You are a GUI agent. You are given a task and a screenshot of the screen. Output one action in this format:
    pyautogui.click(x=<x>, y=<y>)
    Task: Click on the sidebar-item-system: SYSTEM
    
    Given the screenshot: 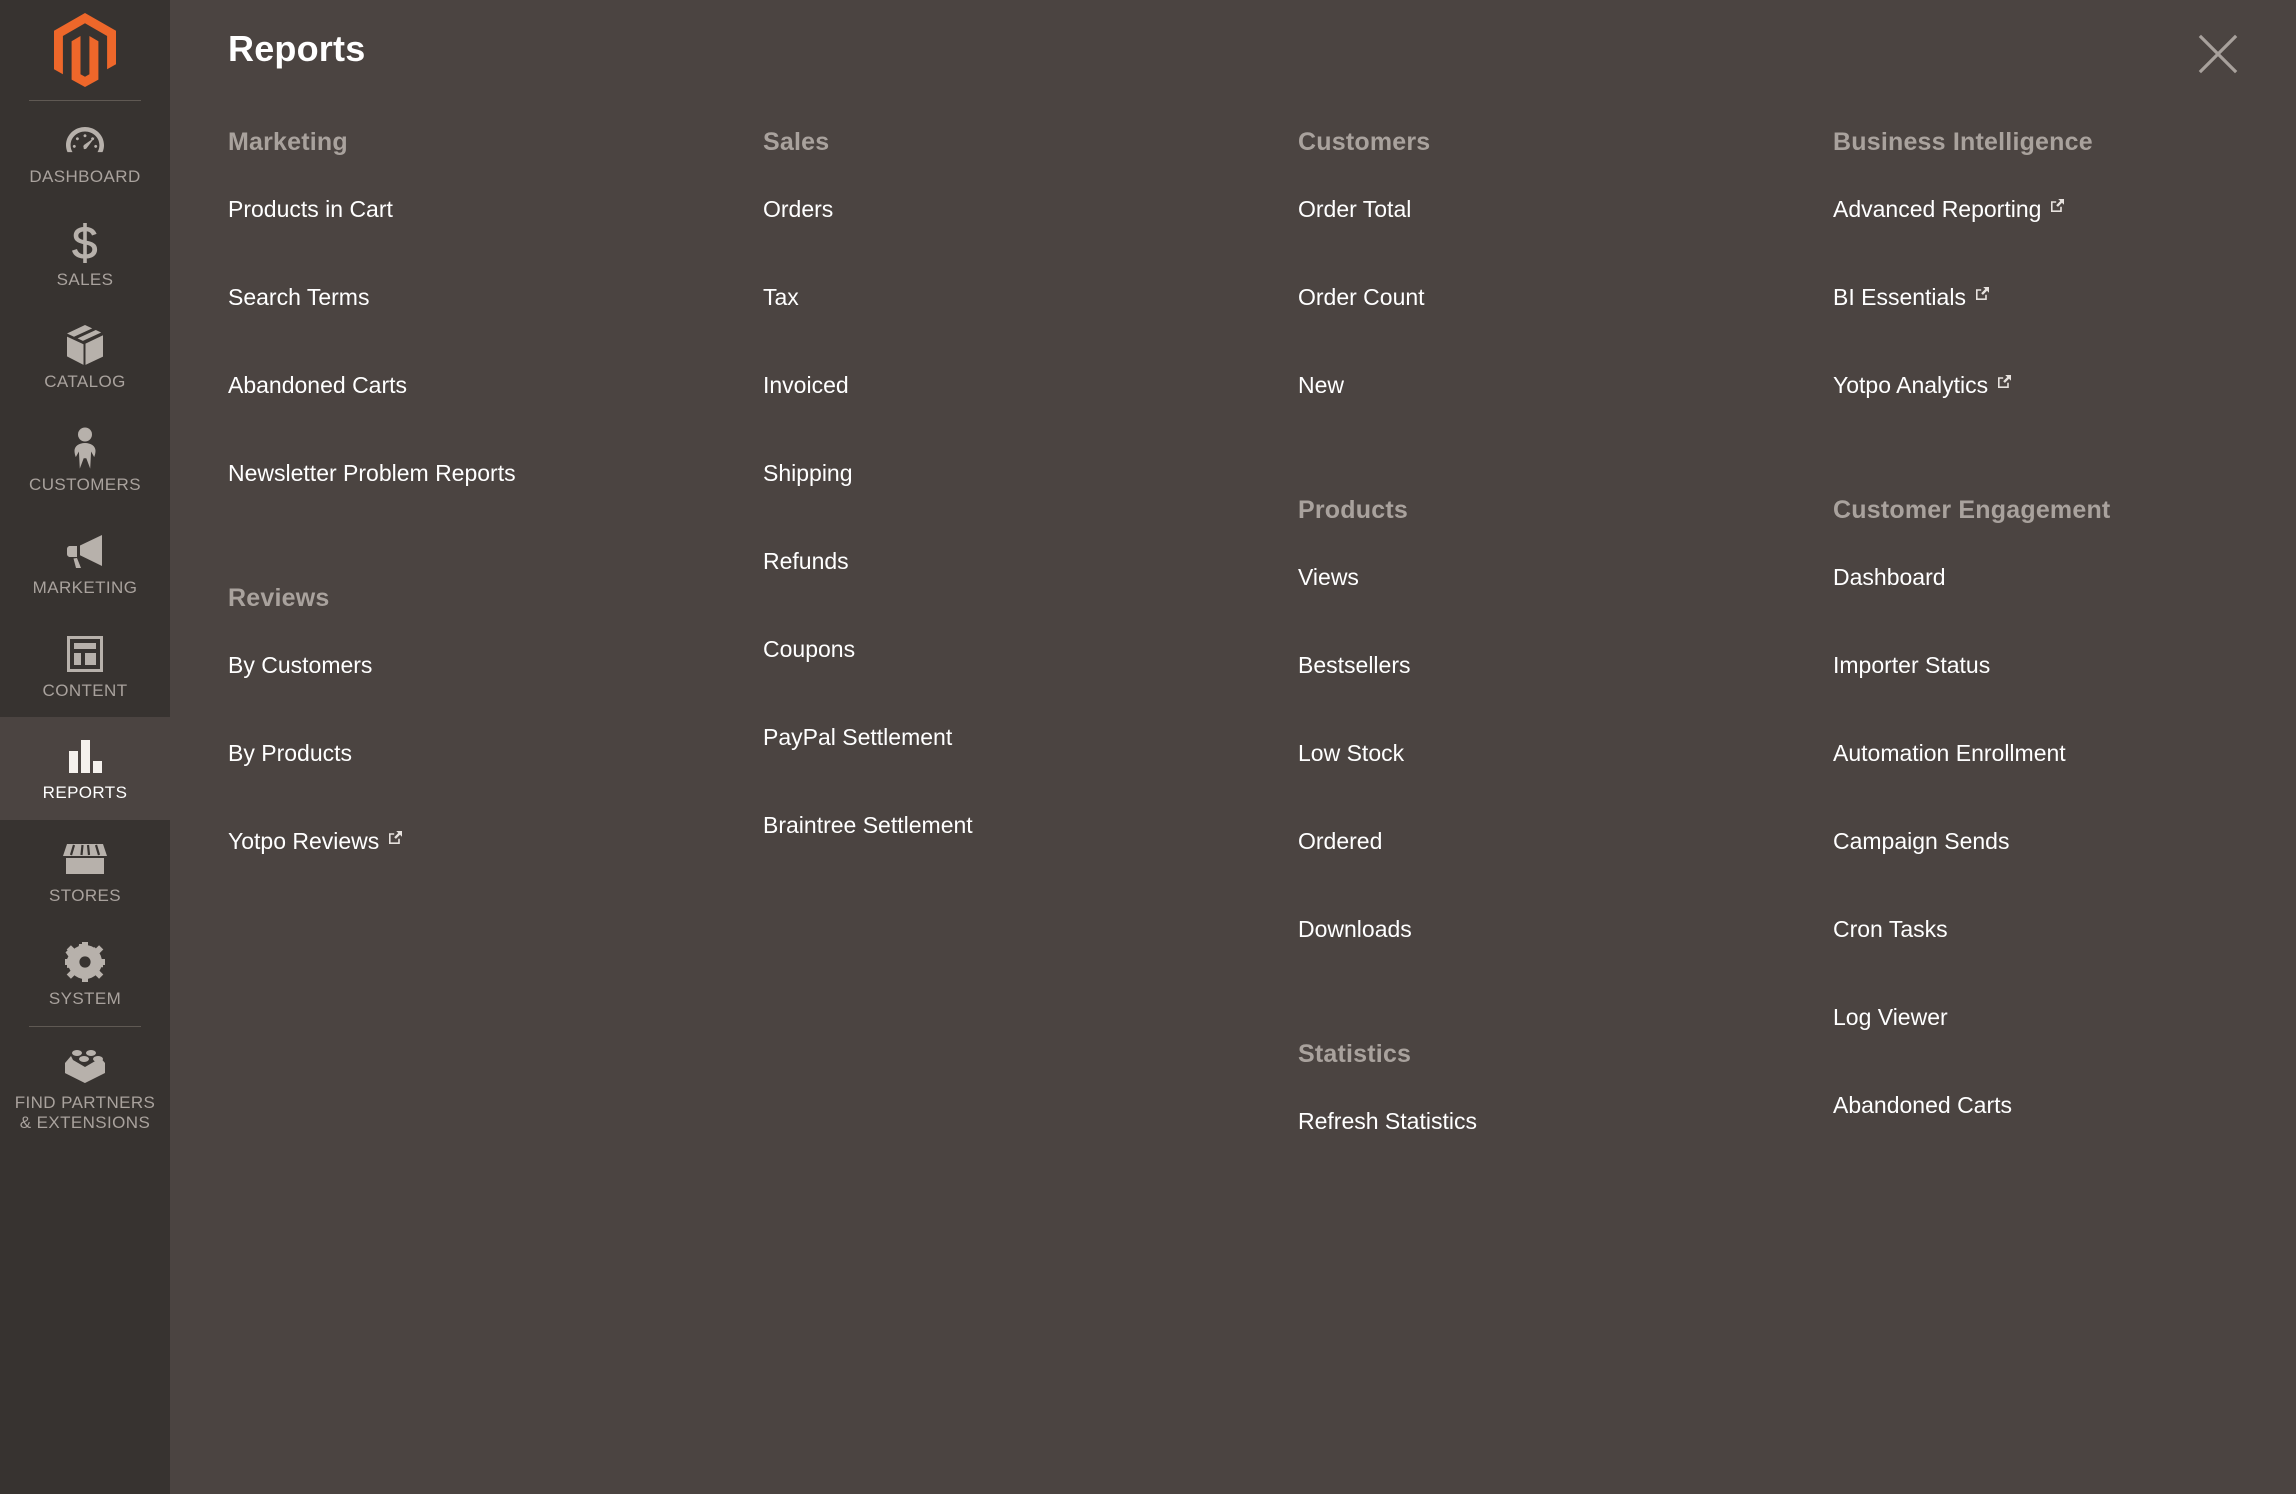 What is the action you would take?
    pyautogui.click(x=85, y=974)
    